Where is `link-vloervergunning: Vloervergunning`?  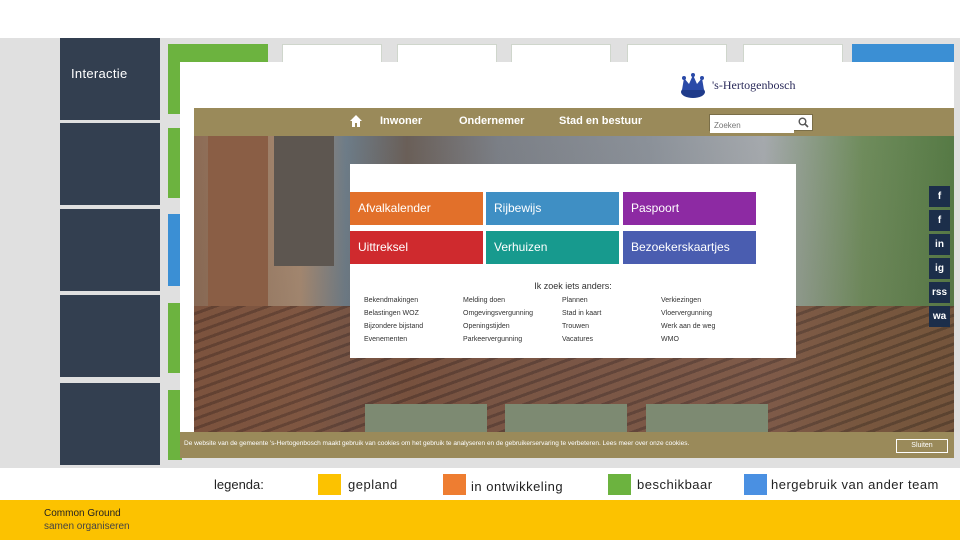
link-vloervergunning: Vloervergunning is located at coordinates (686, 313).